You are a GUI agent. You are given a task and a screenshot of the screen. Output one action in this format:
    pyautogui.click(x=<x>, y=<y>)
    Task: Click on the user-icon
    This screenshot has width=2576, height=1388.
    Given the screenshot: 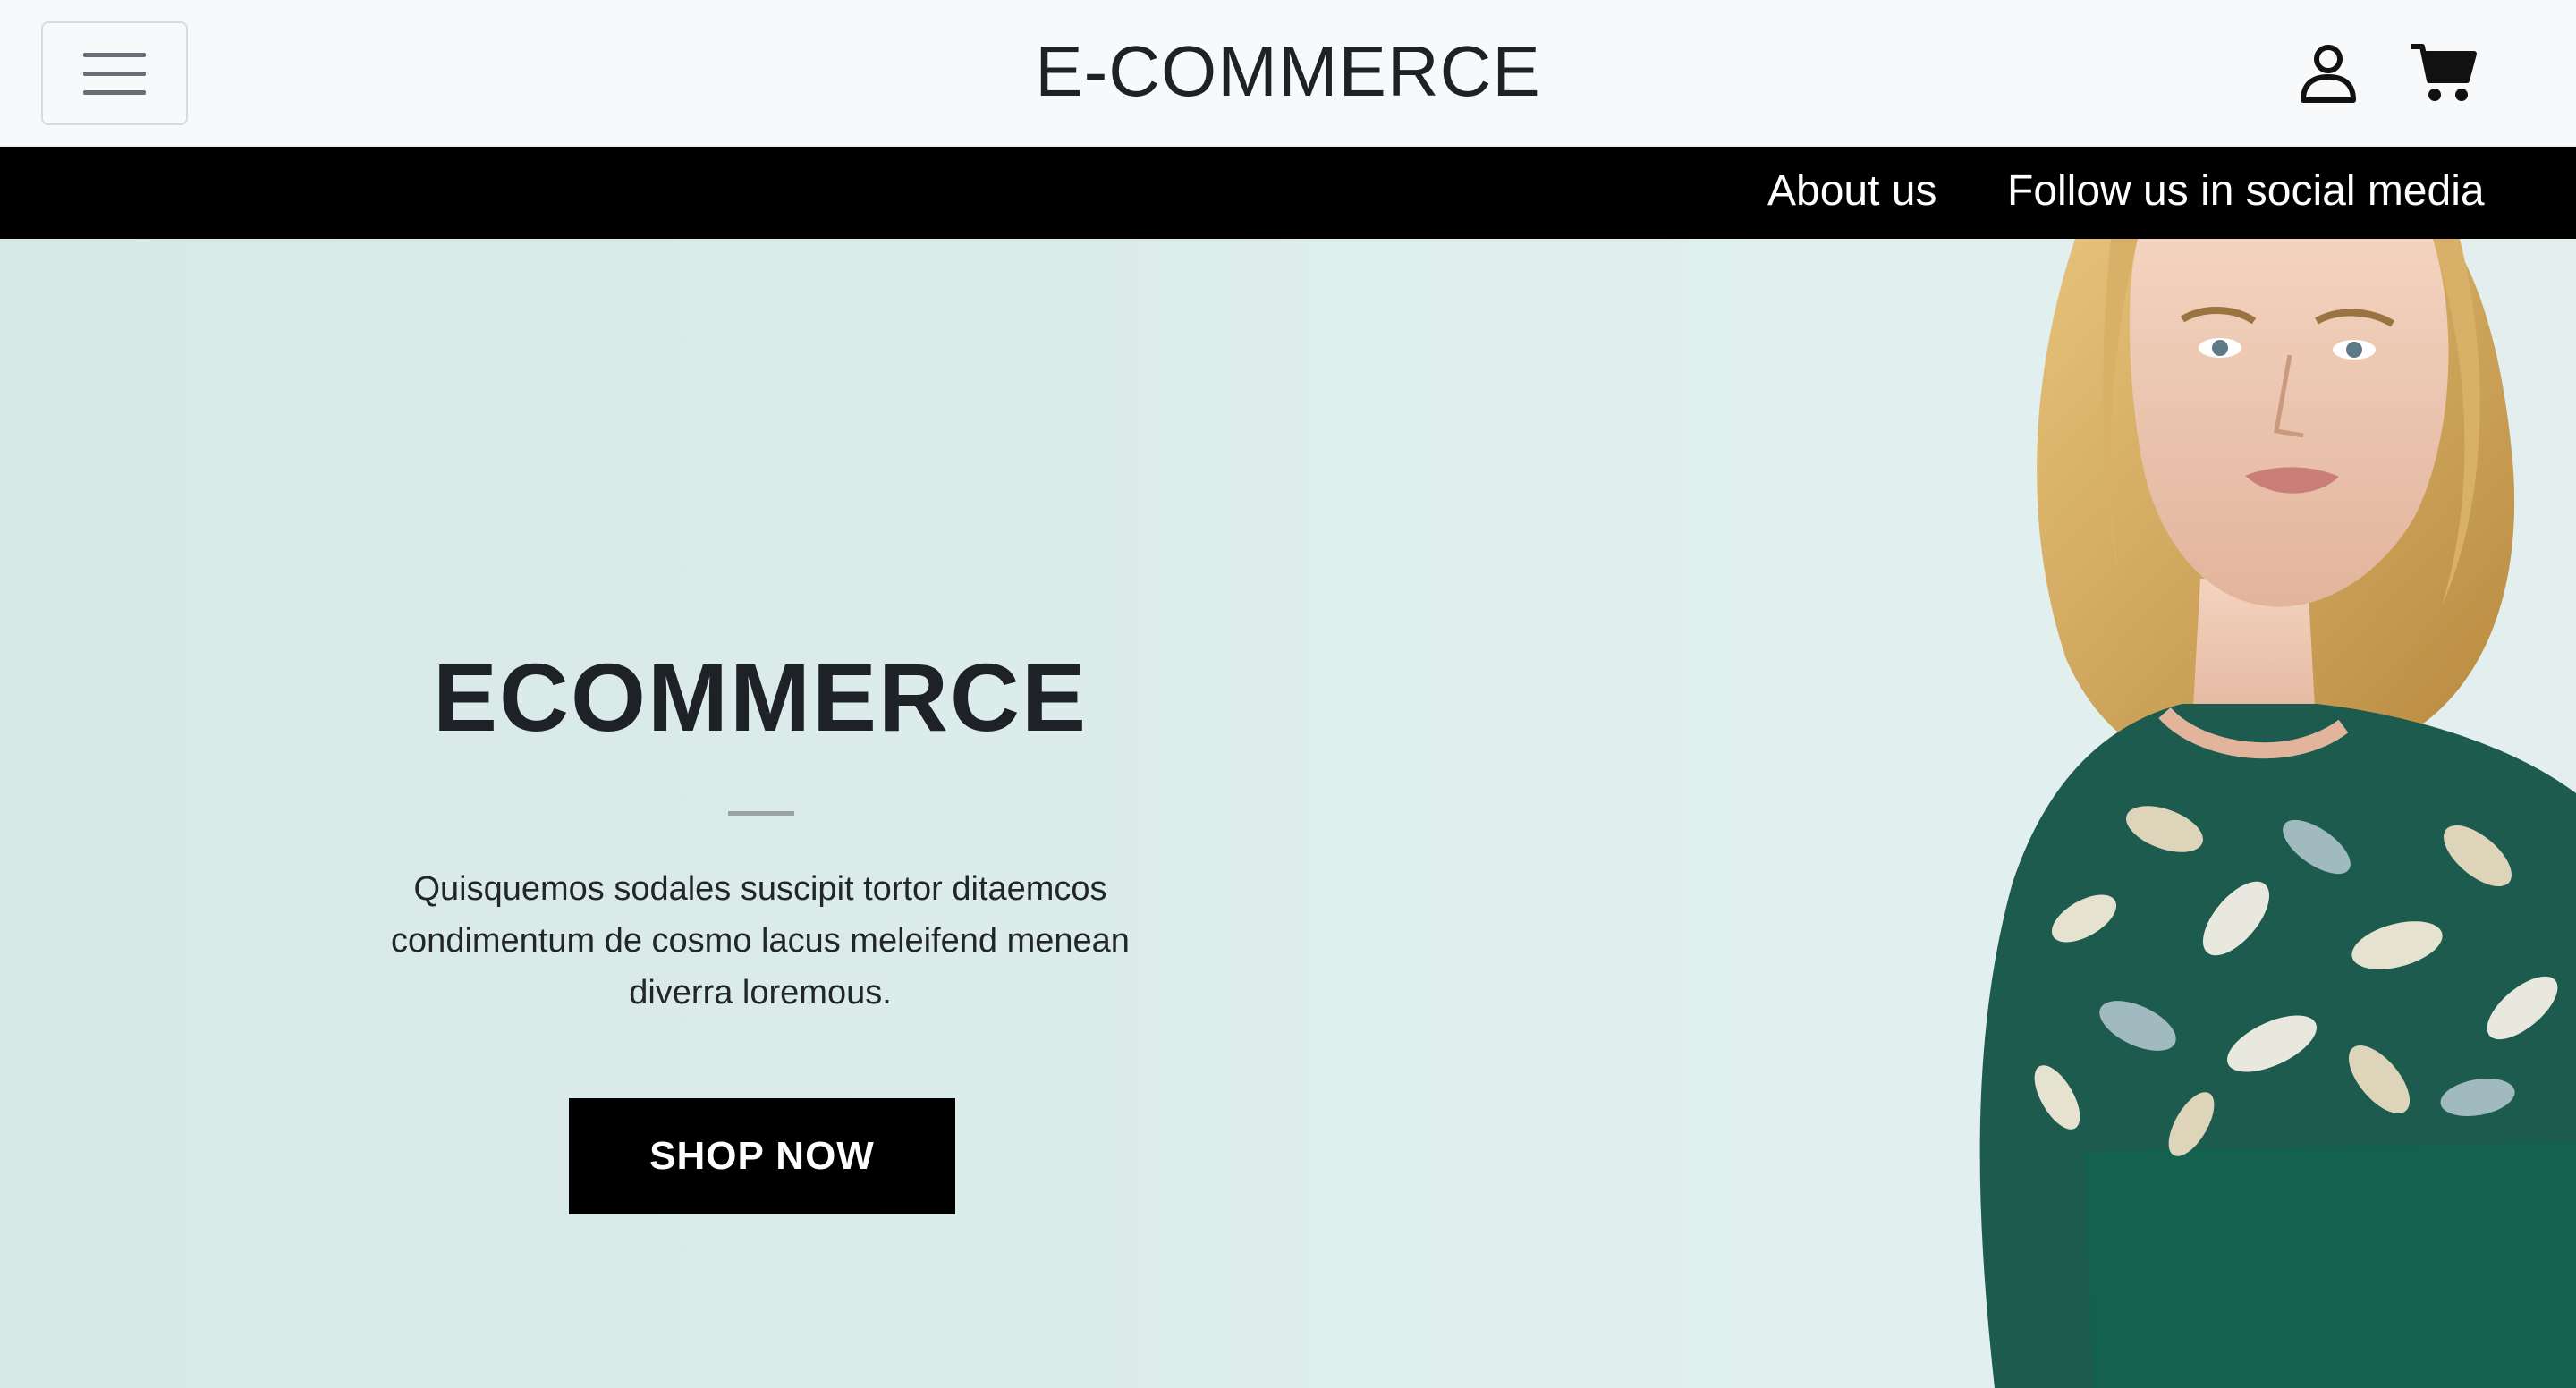 What is the action you would take?
    pyautogui.click(x=2328, y=73)
    